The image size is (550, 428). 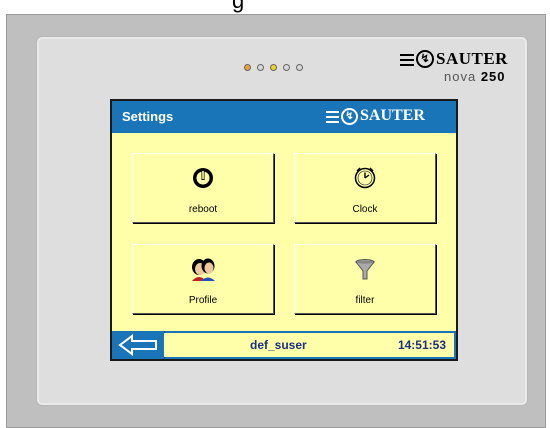 I want to click on model-number: 250, so click(x=493, y=76).